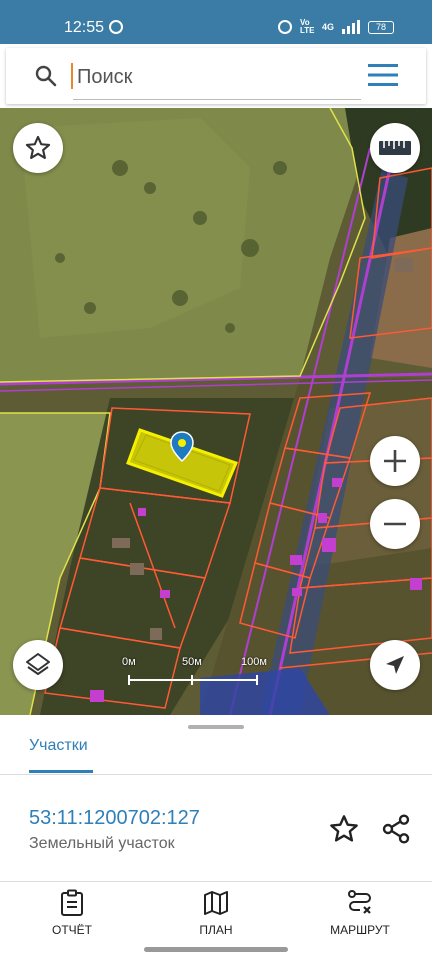  Describe the element at coordinates (284, 27) in the screenshot. I see `alarm-icon` at that location.